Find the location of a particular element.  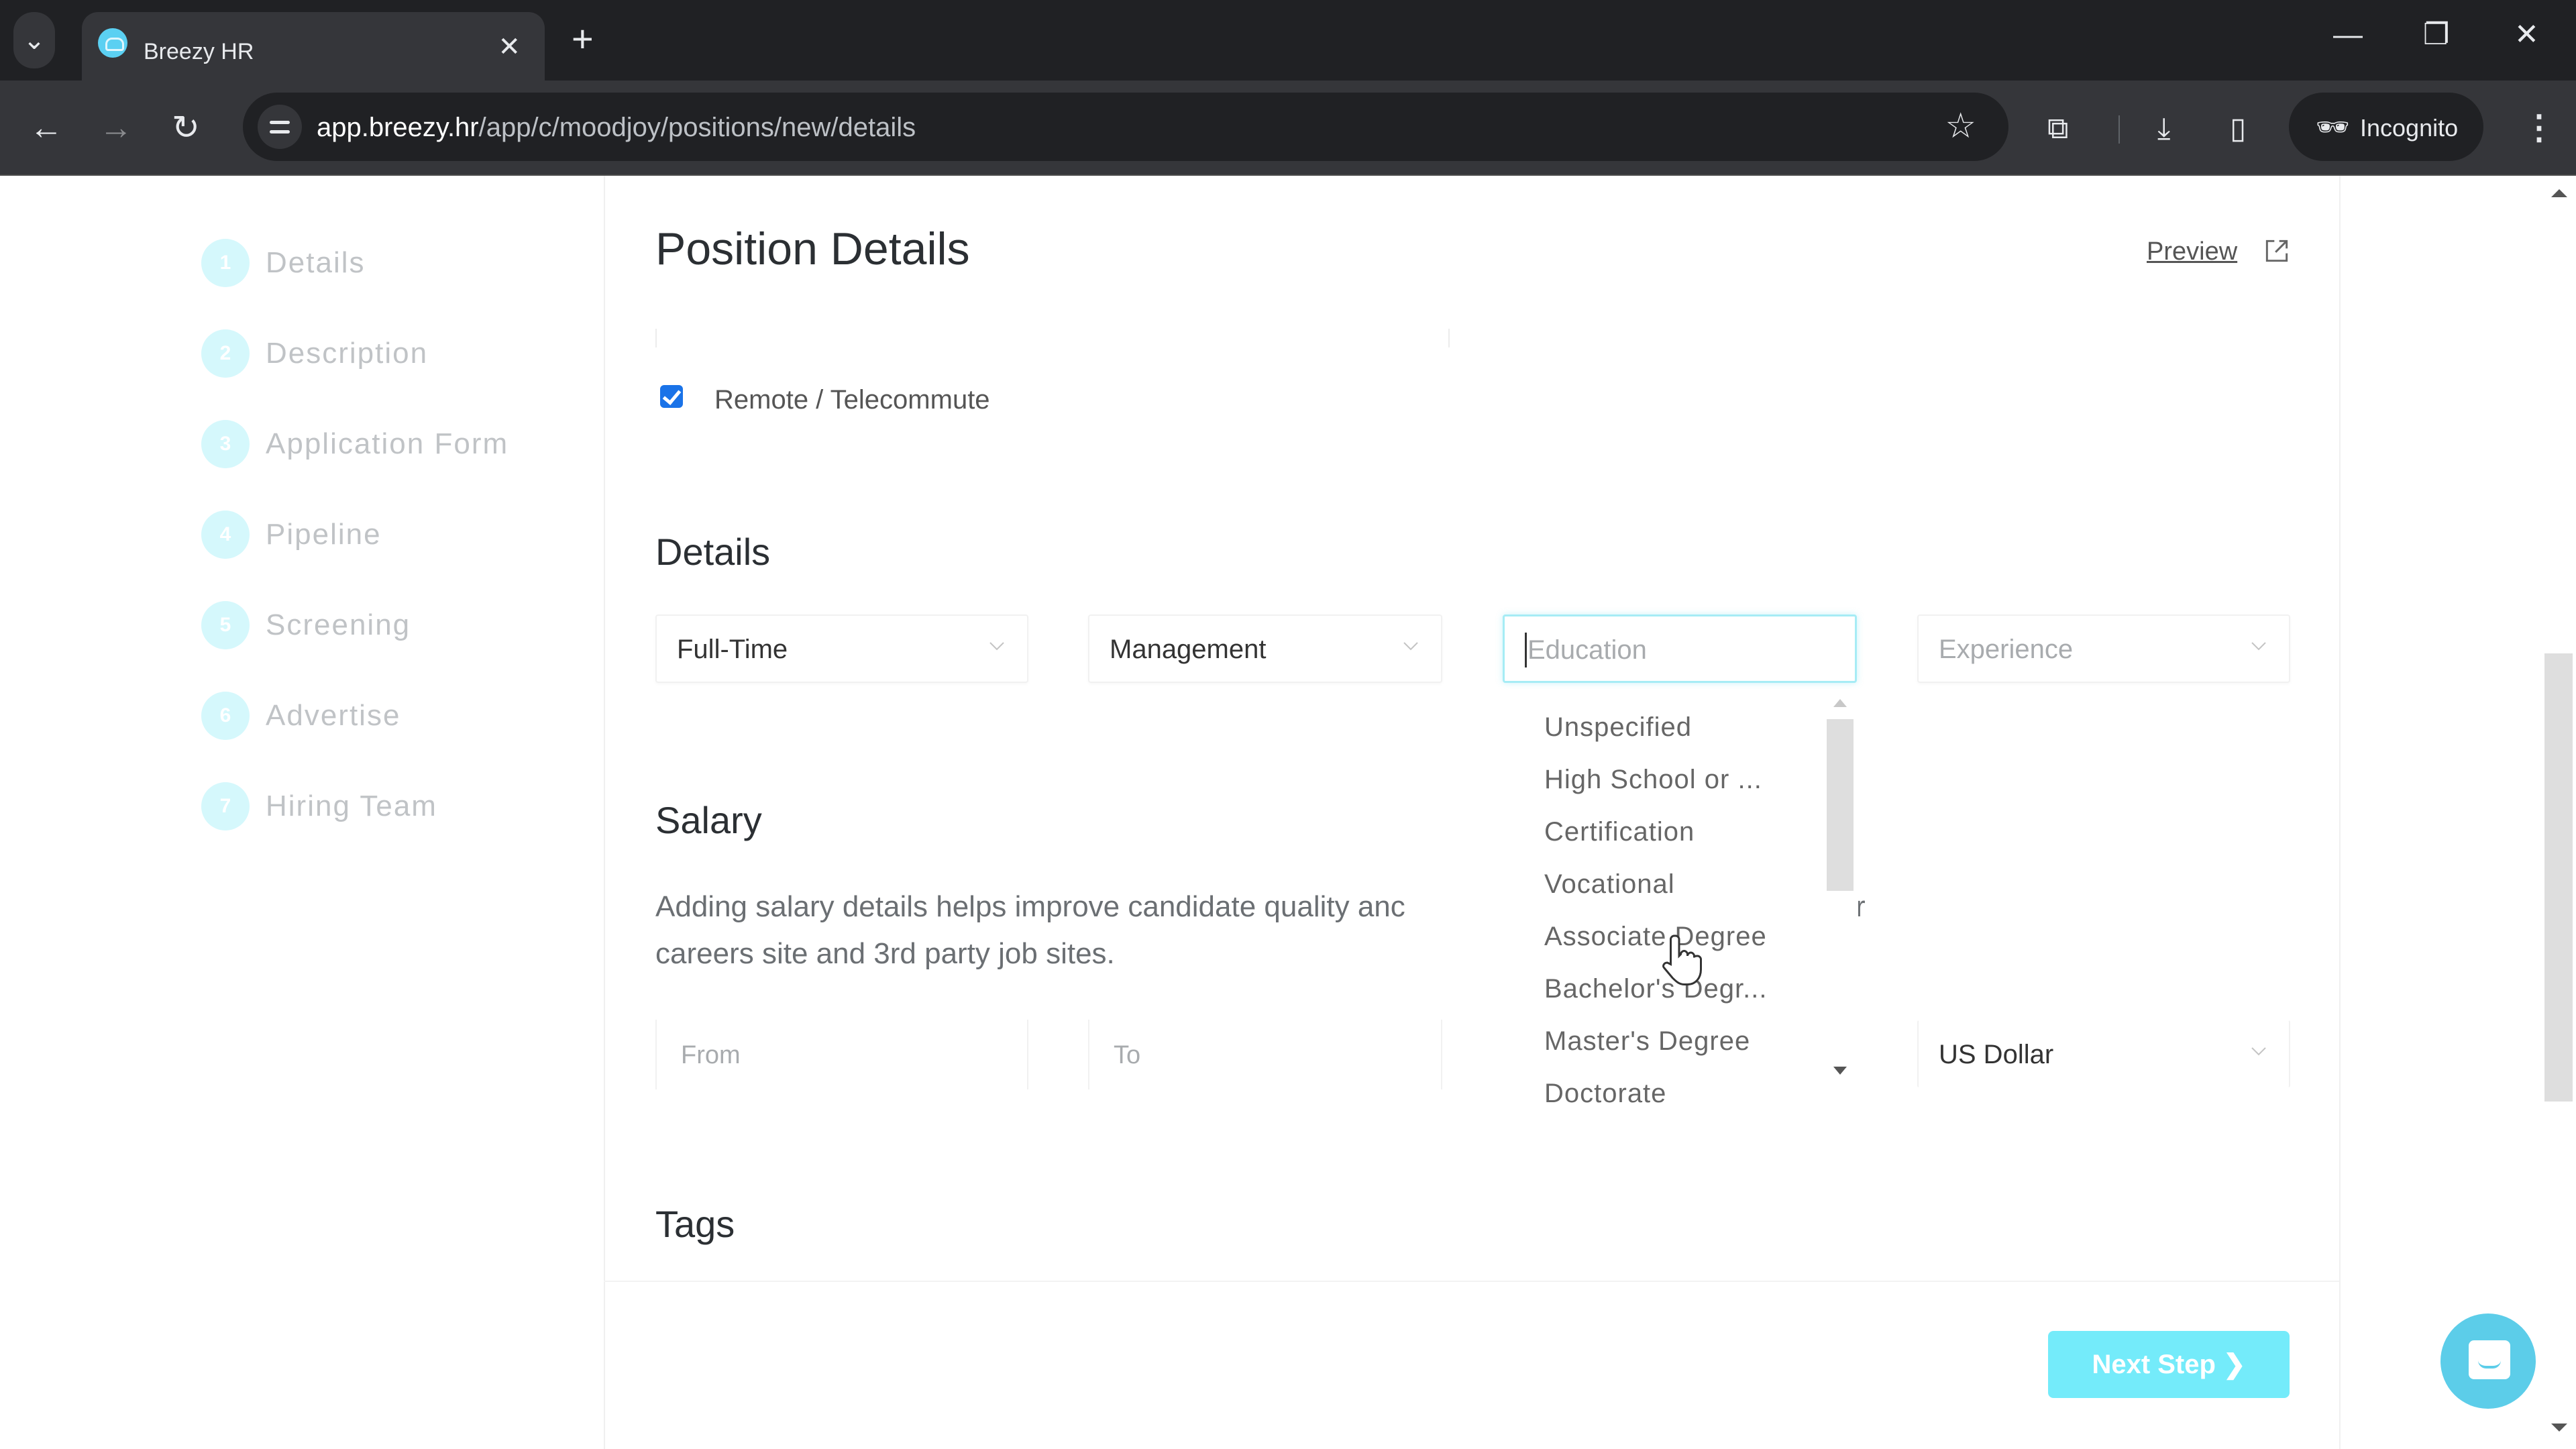

external-link-icon is located at coordinates (2277, 251).